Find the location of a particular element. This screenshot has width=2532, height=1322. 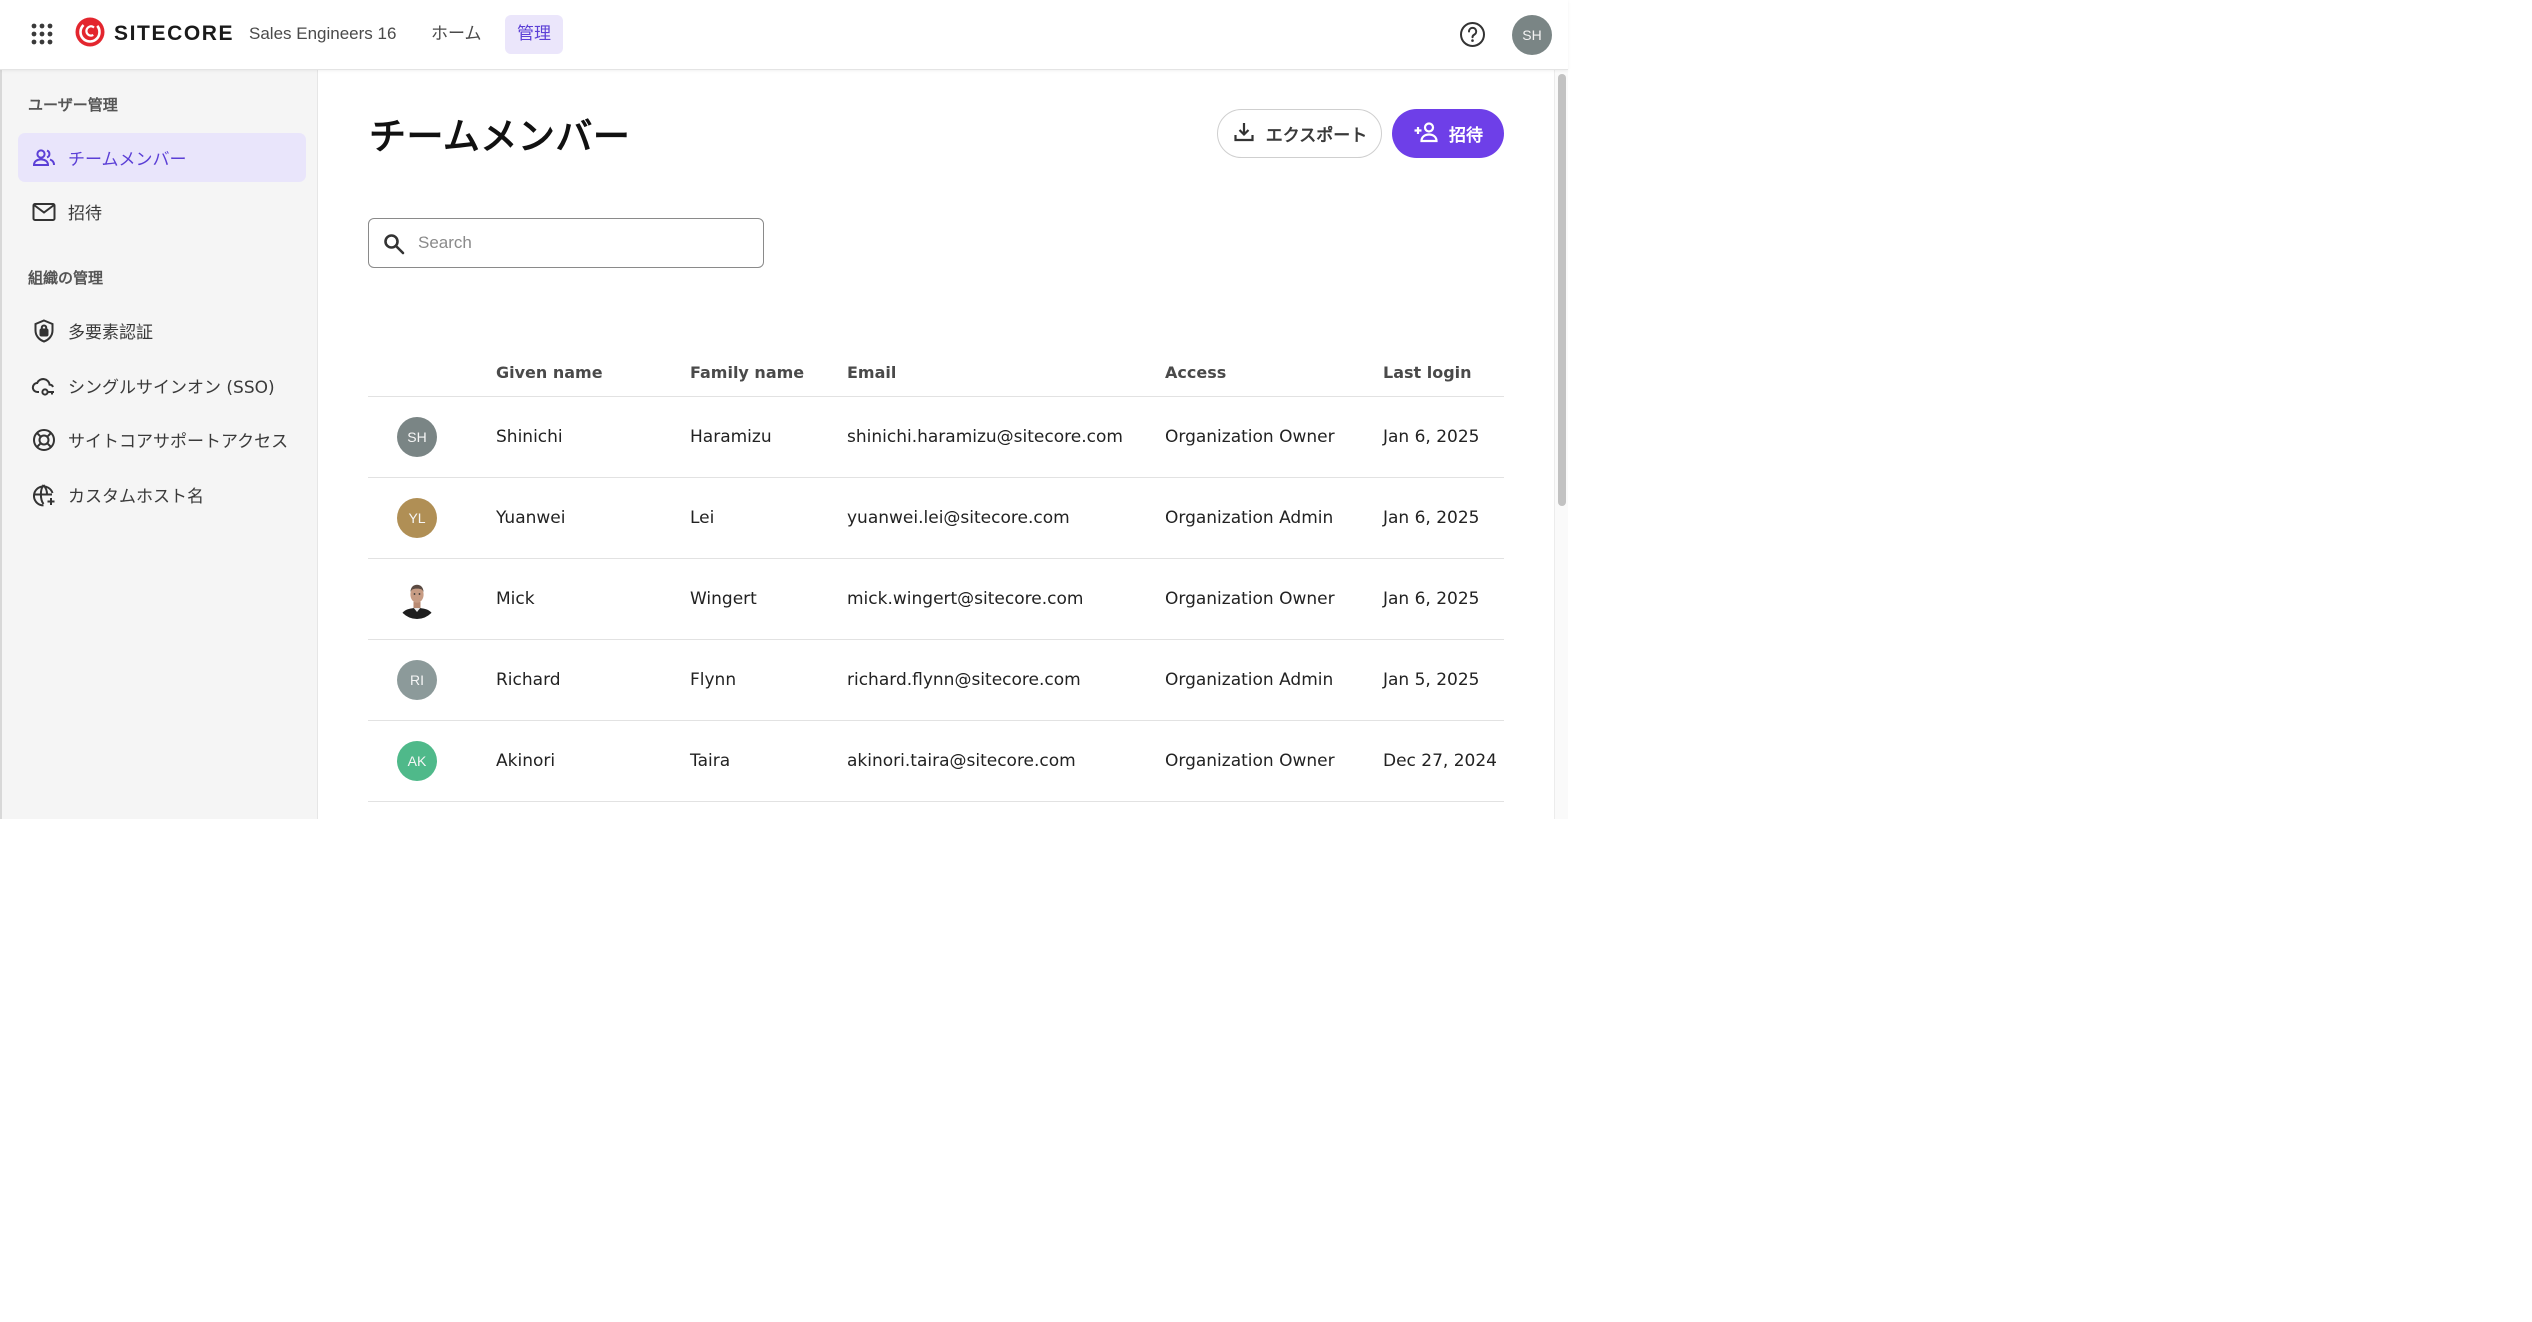

search-input is located at coordinates (583, 243).